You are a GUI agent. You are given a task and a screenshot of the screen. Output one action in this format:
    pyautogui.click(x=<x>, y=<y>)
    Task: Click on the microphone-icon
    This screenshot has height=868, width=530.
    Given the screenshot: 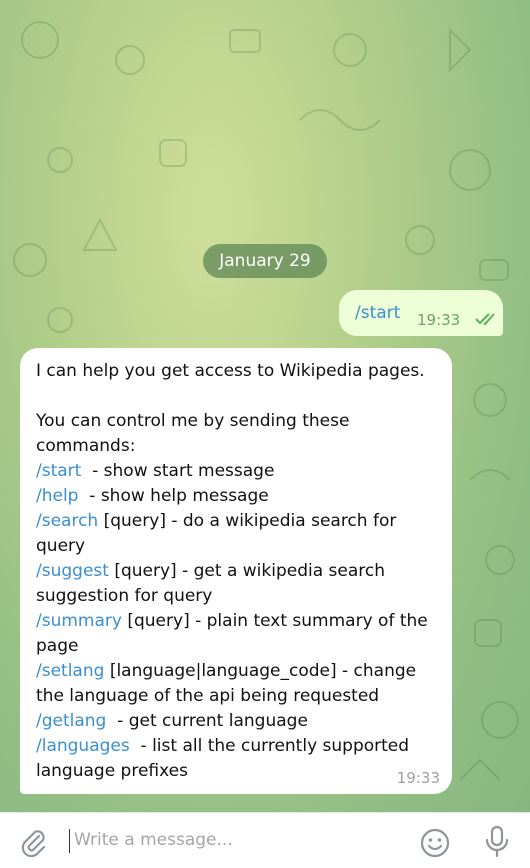 What is the action you would take?
    pyautogui.click(x=497, y=844)
    